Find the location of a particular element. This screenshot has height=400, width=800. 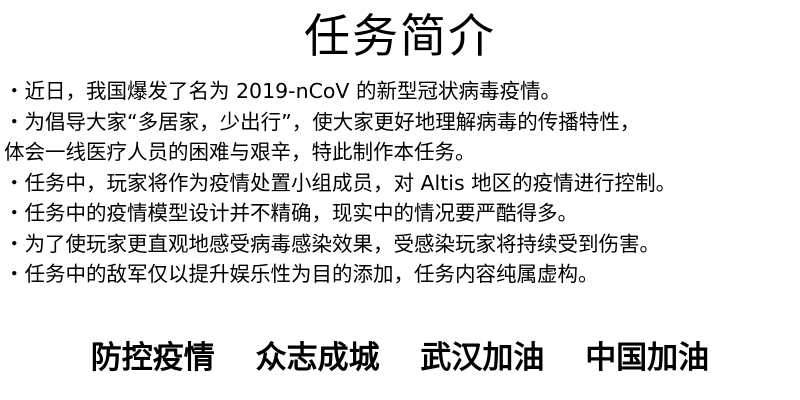

briefing-line: ・任务中的疫情模型设计并不精确，现实中的情况要严酷得多。 is located at coordinates (291, 213).